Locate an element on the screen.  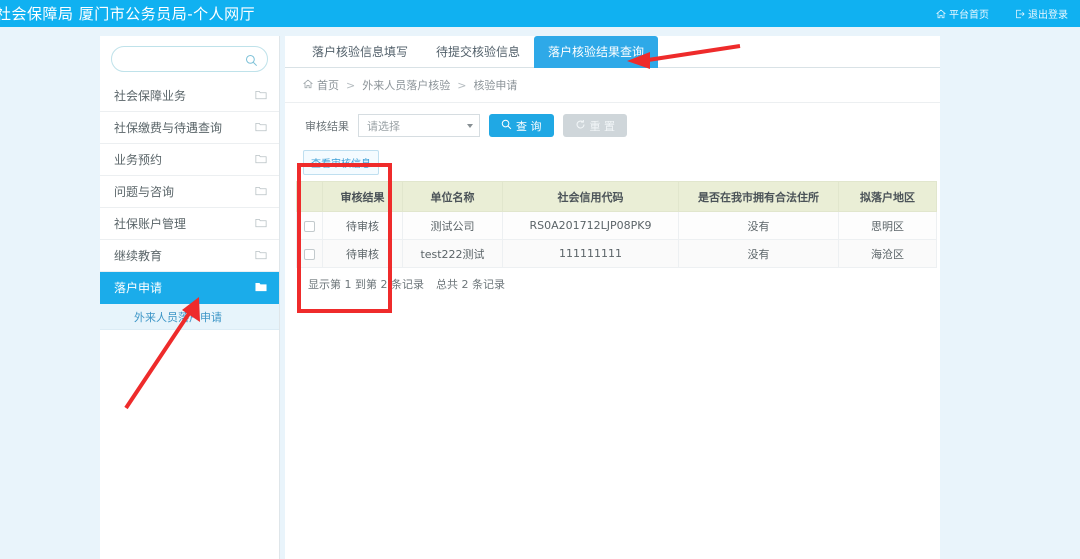
audit-result-label: 审核结果 is located at coordinates (327, 126).